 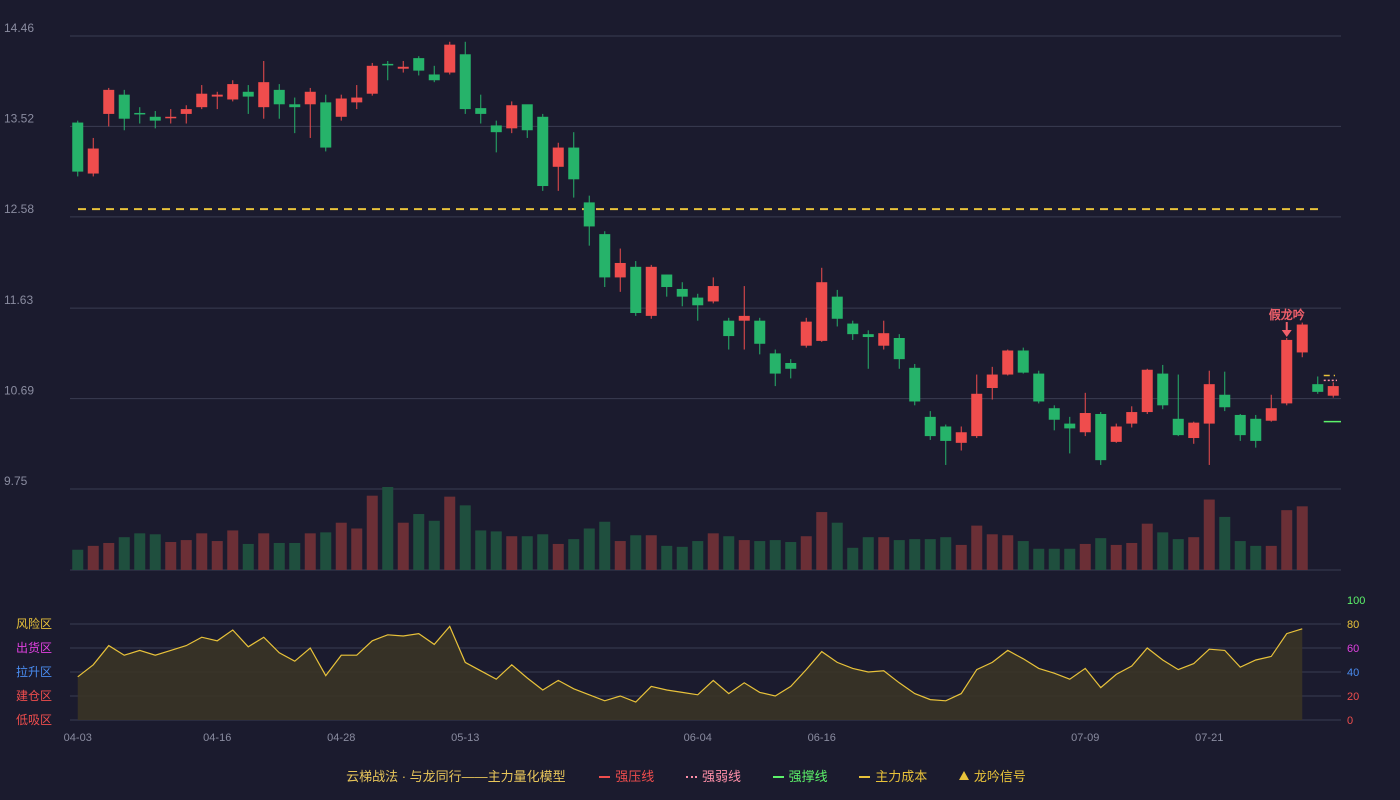 What do you see at coordinates (18, 300) in the screenshot?
I see `price-tick-label: 11.63` at bounding box center [18, 300].